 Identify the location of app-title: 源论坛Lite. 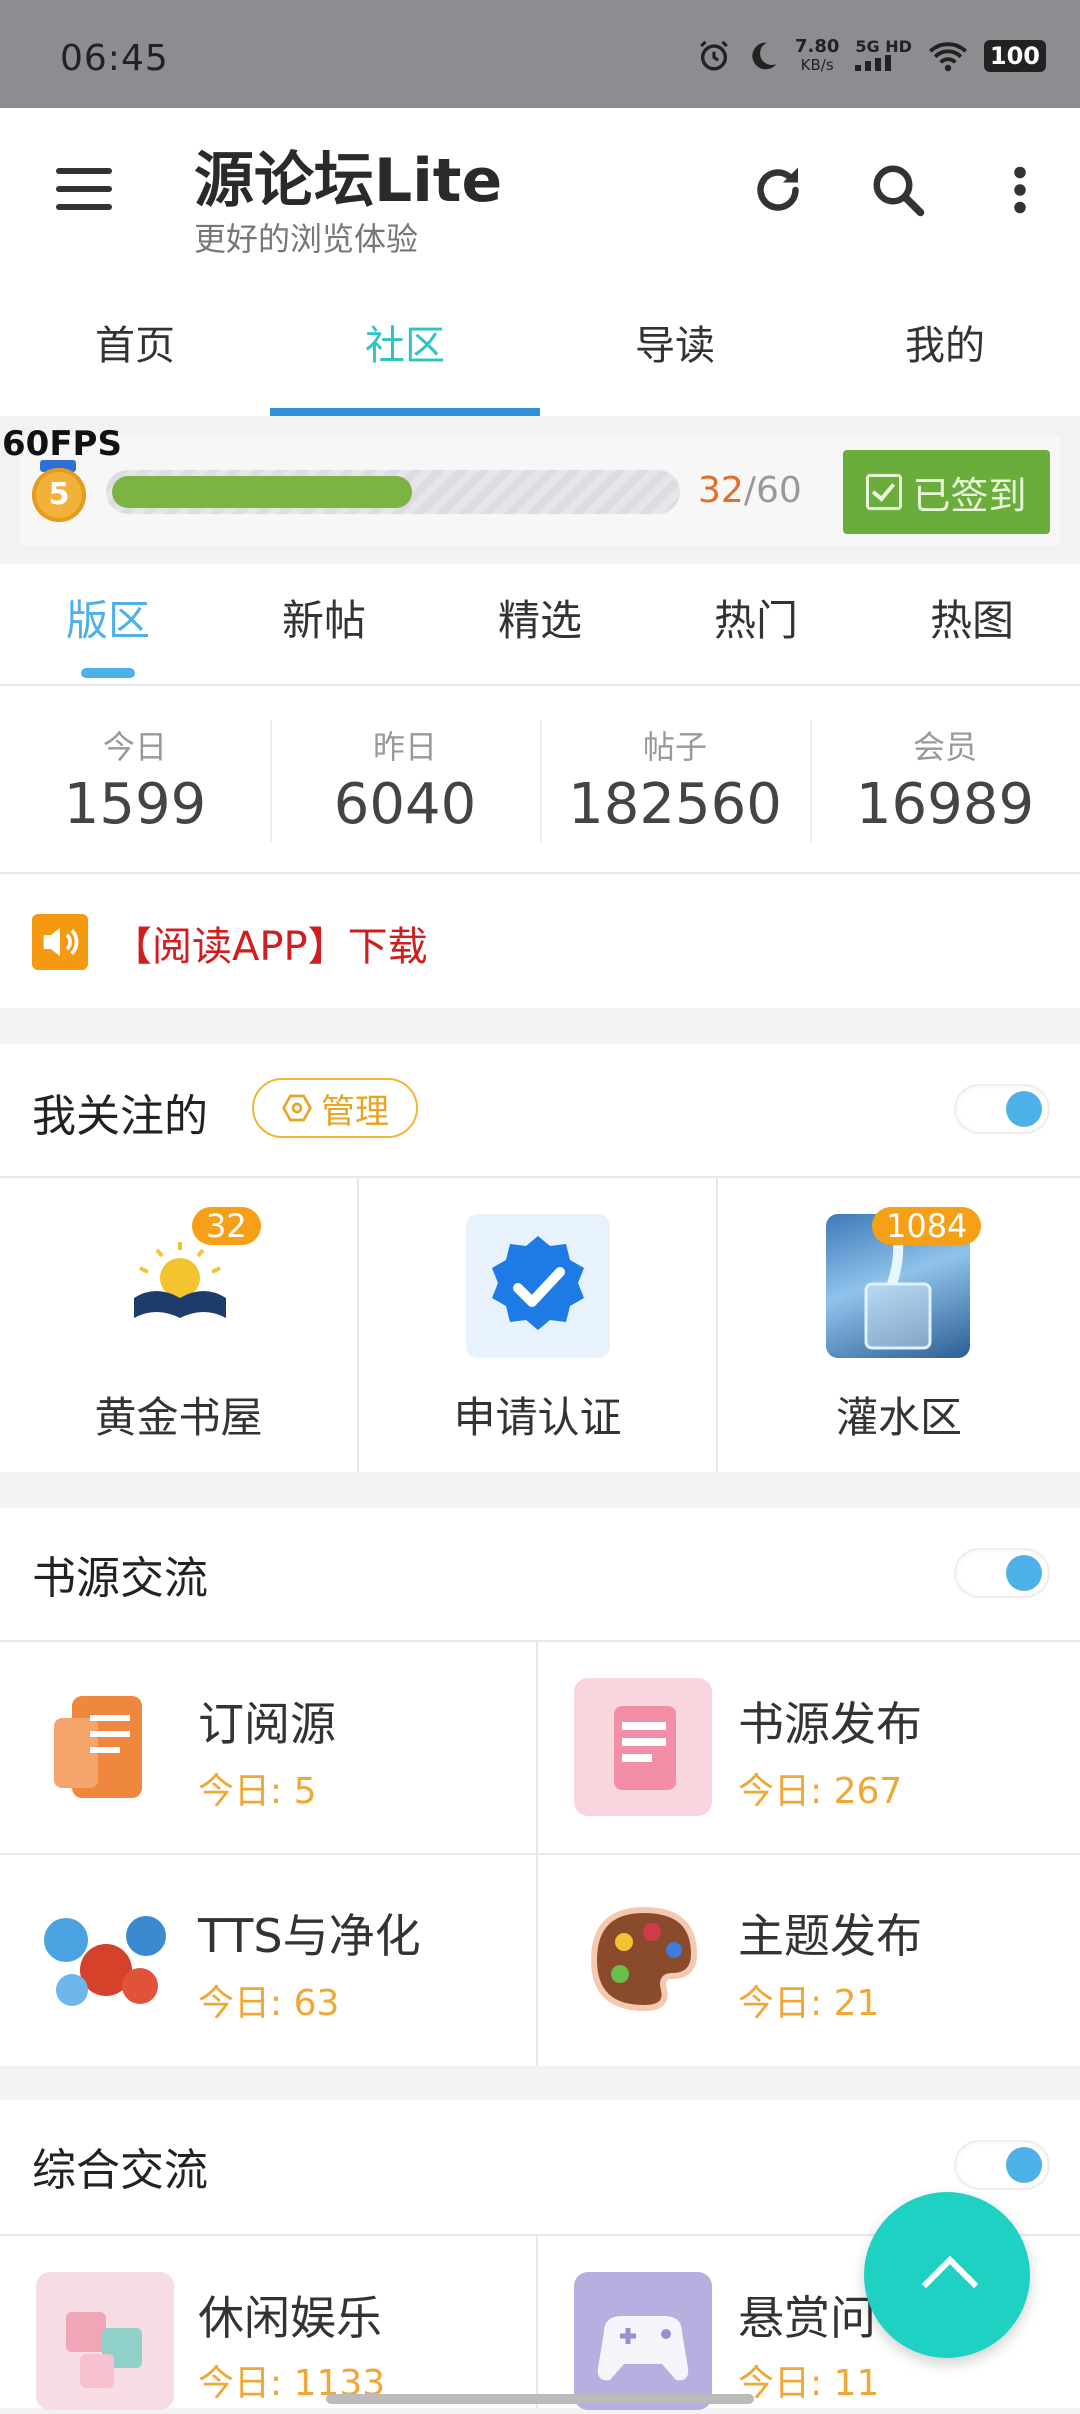
(348, 181).